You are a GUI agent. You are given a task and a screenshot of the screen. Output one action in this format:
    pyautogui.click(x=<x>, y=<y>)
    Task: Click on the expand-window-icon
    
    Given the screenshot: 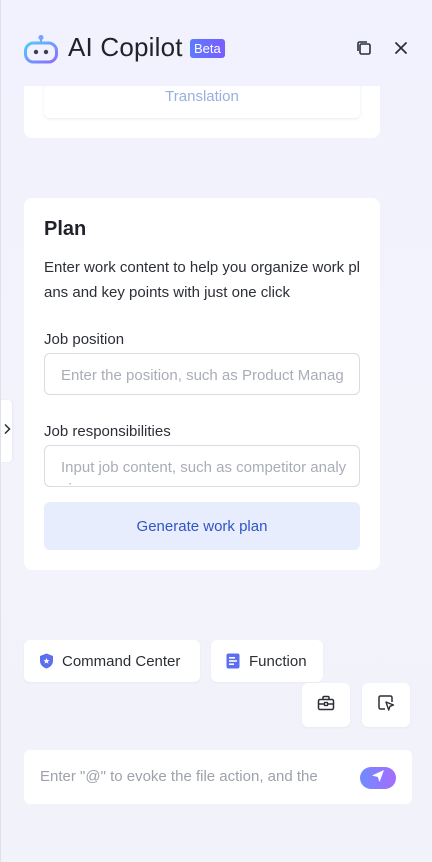 What is the action you would take?
    pyautogui.click(x=364, y=48)
    